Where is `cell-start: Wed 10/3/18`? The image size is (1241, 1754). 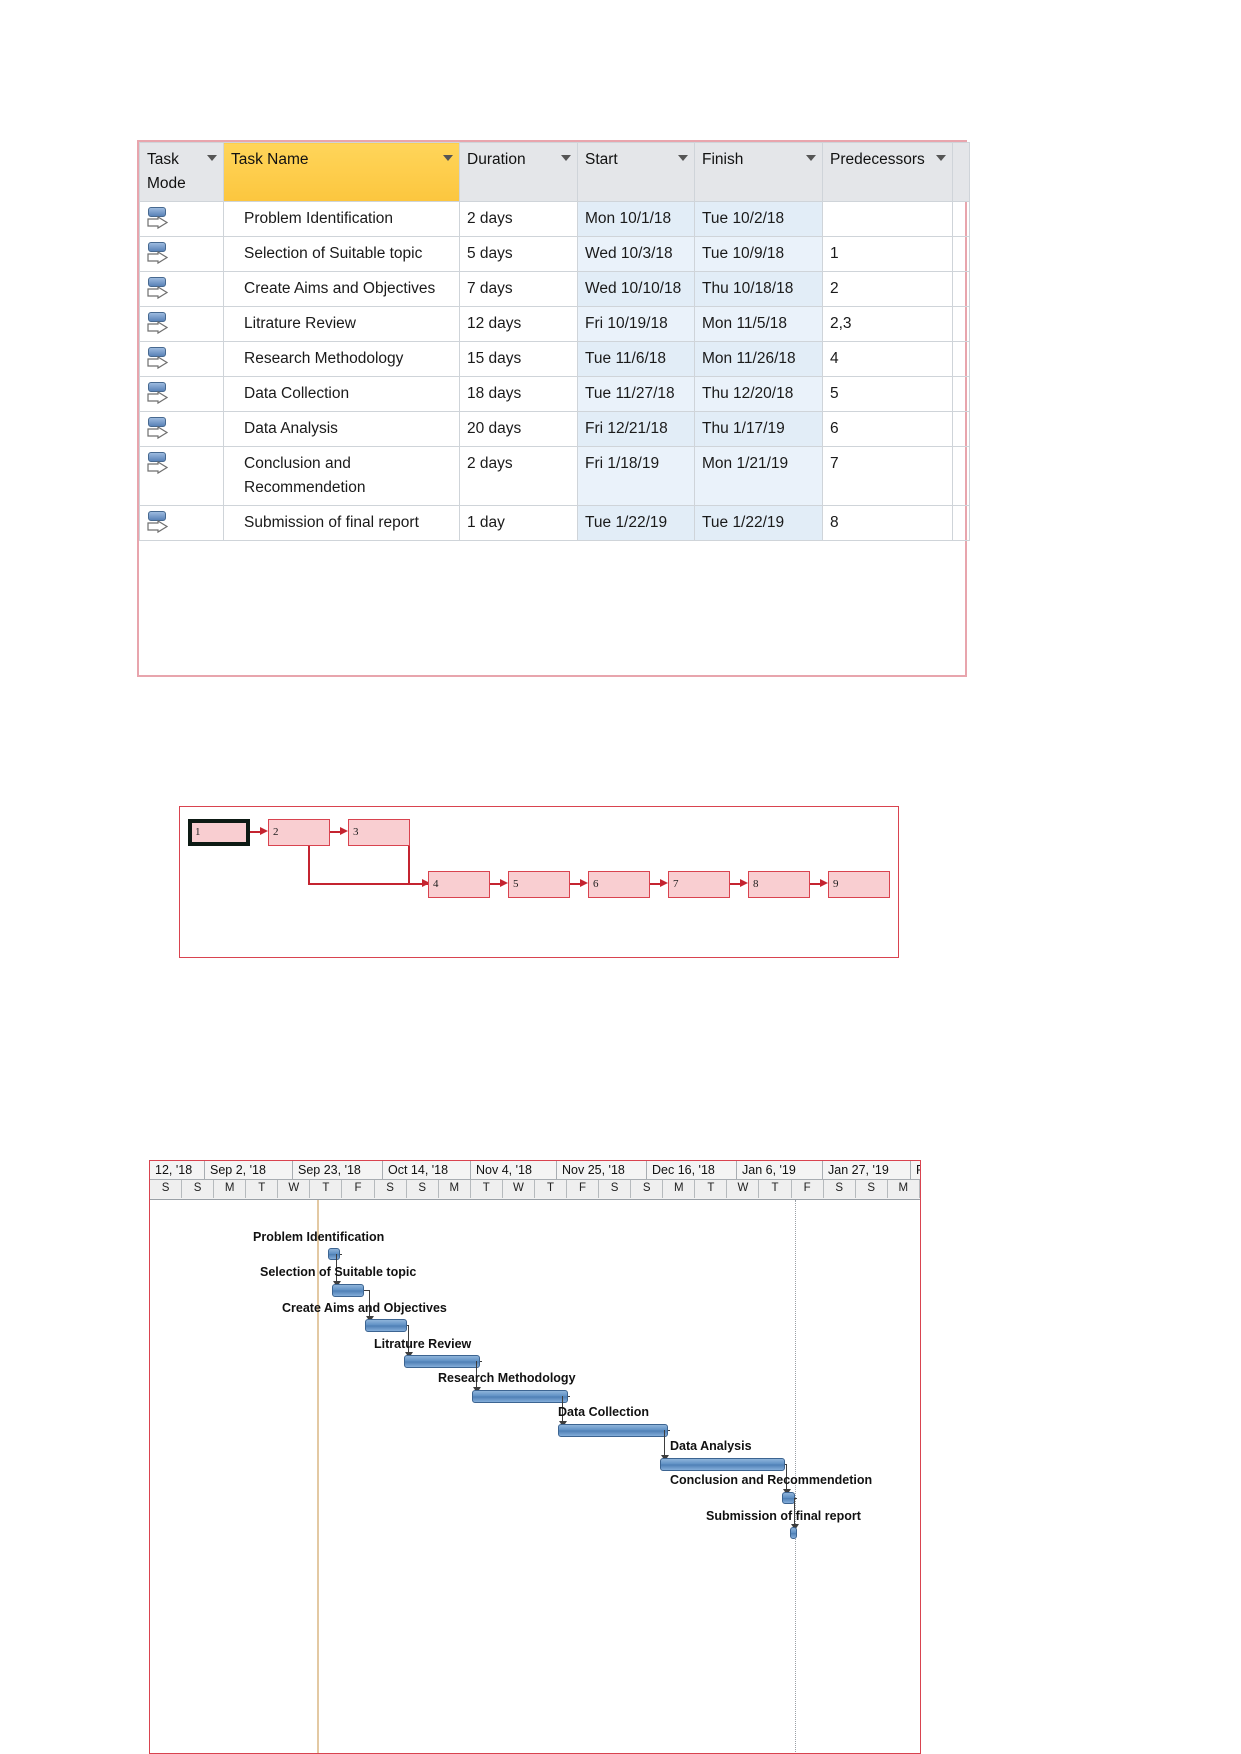
cell-start: Wed 10/3/18 is located at coordinates (636, 254).